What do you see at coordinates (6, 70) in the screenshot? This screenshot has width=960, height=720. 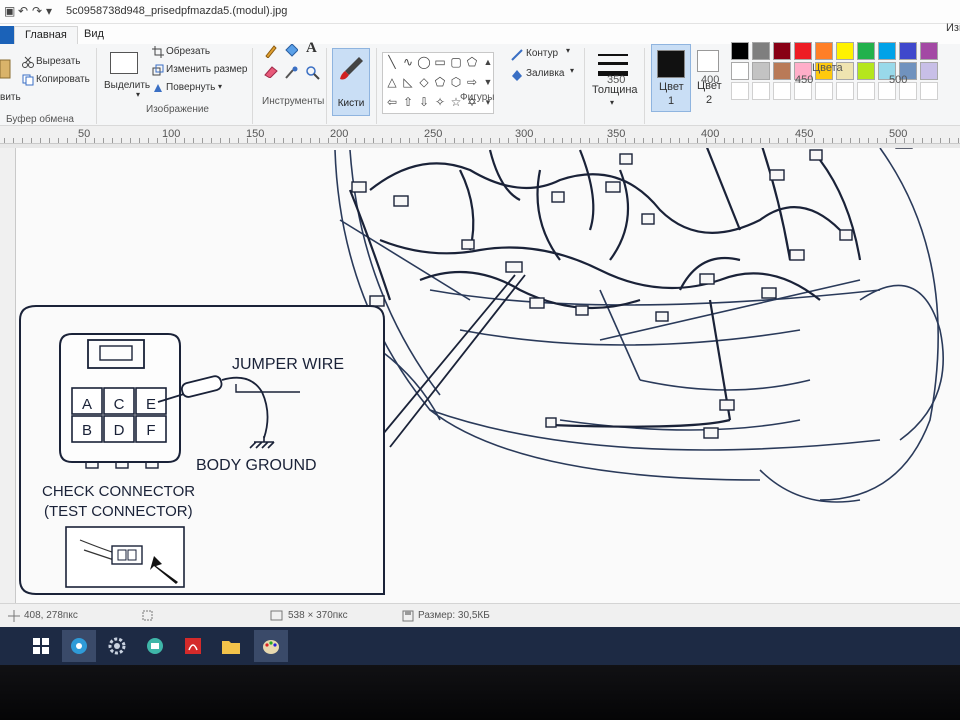 I see `paste-icon` at bounding box center [6, 70].